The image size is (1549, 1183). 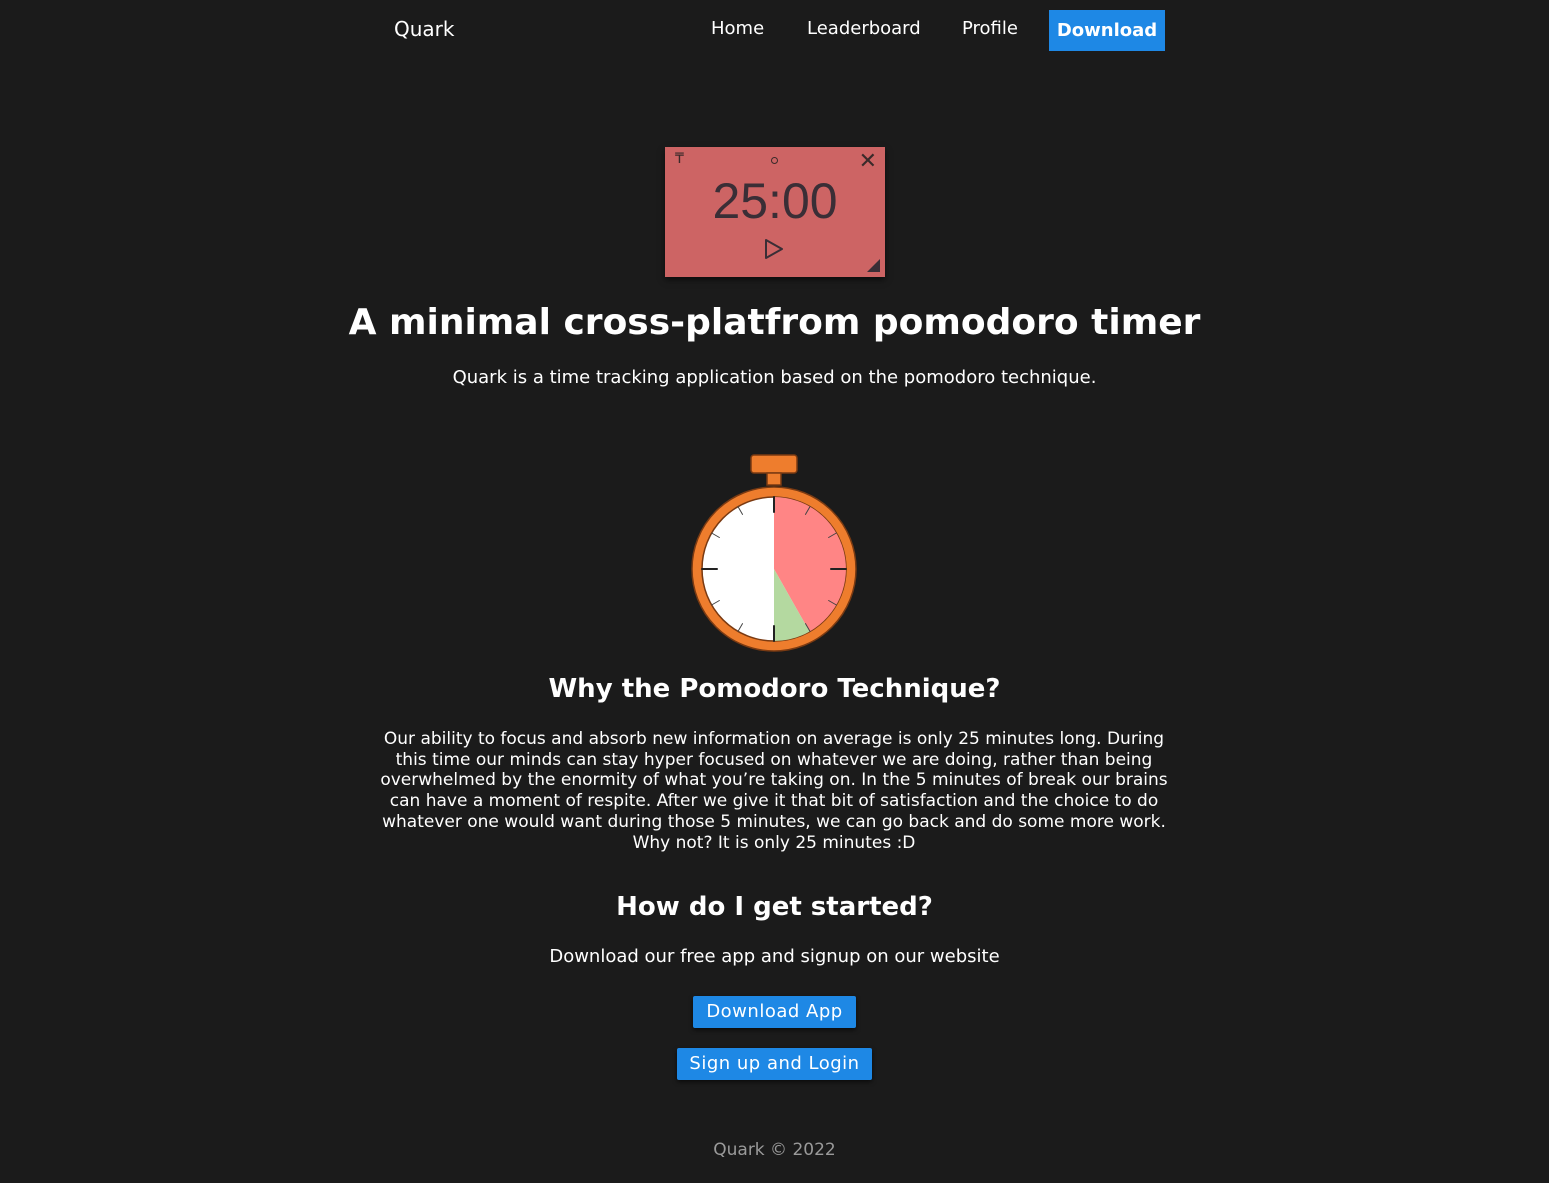 What do you see at coordinates (774, 1012) in the screenshot?
I see `download-app-button: Download App` at bounding box center [774, 1012].